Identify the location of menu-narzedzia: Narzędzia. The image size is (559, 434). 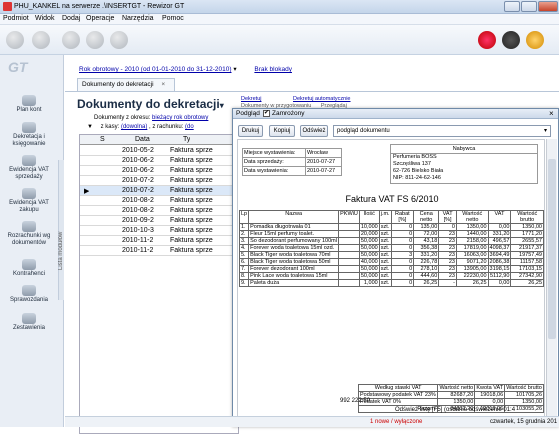
(138, 18).